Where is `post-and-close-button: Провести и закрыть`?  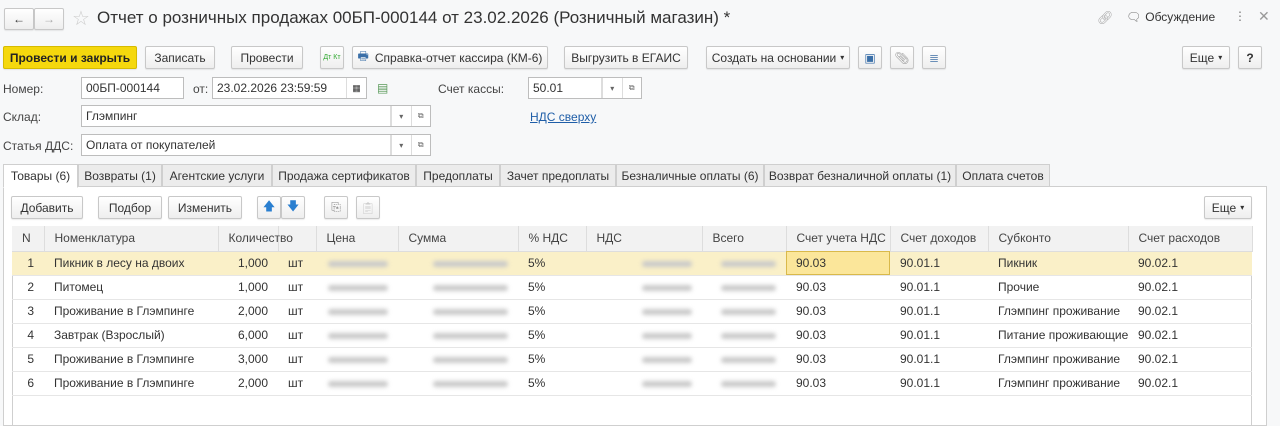
post-and-close-button: Провести и закрыть is located at coordinates (70, 57).